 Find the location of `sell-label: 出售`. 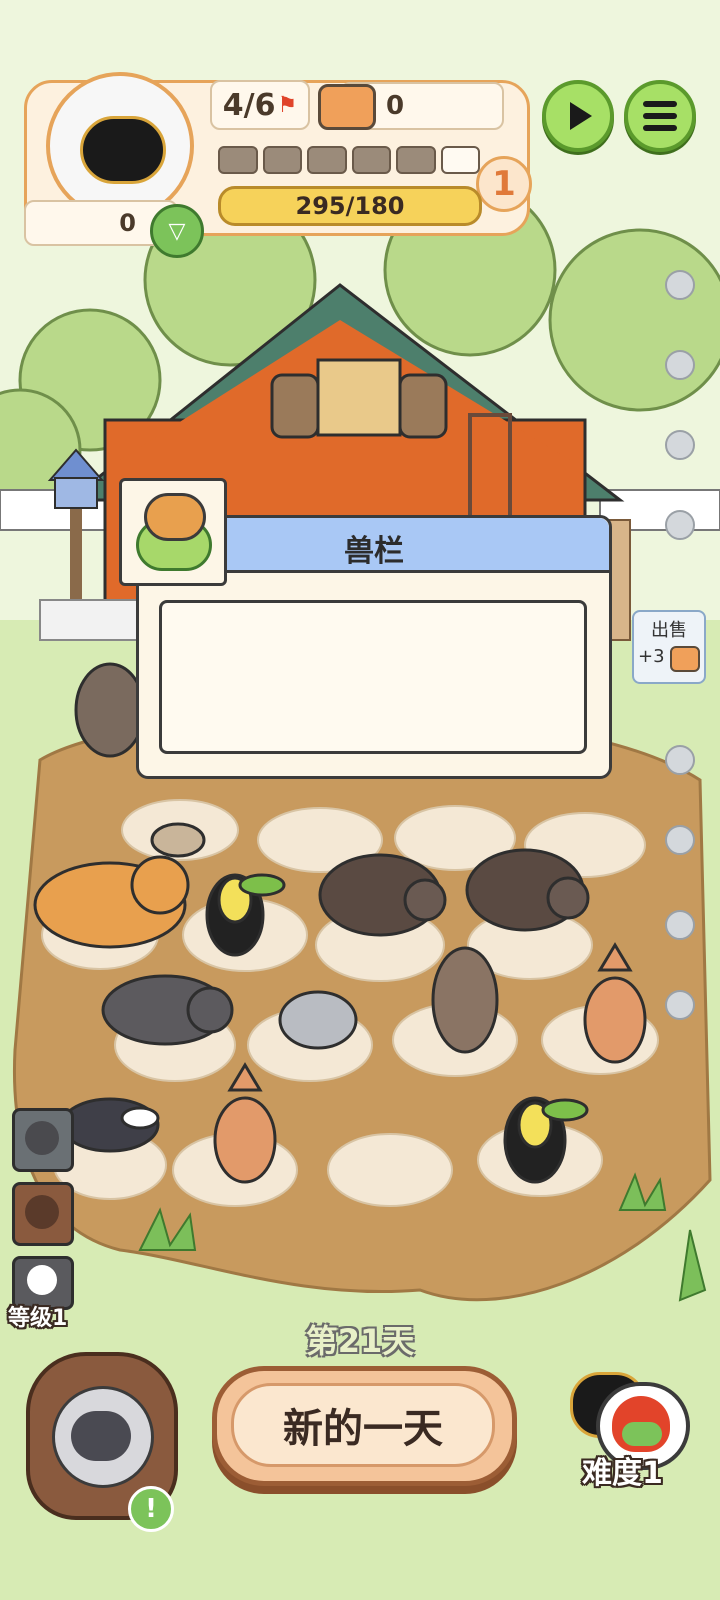

sell-label: 出售 is located at coordinates (669, 630).